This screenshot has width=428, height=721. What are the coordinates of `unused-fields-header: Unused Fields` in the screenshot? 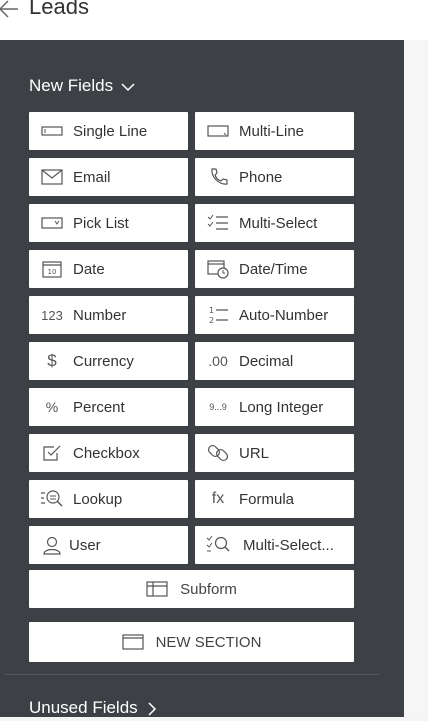 It's located at (93, 708).